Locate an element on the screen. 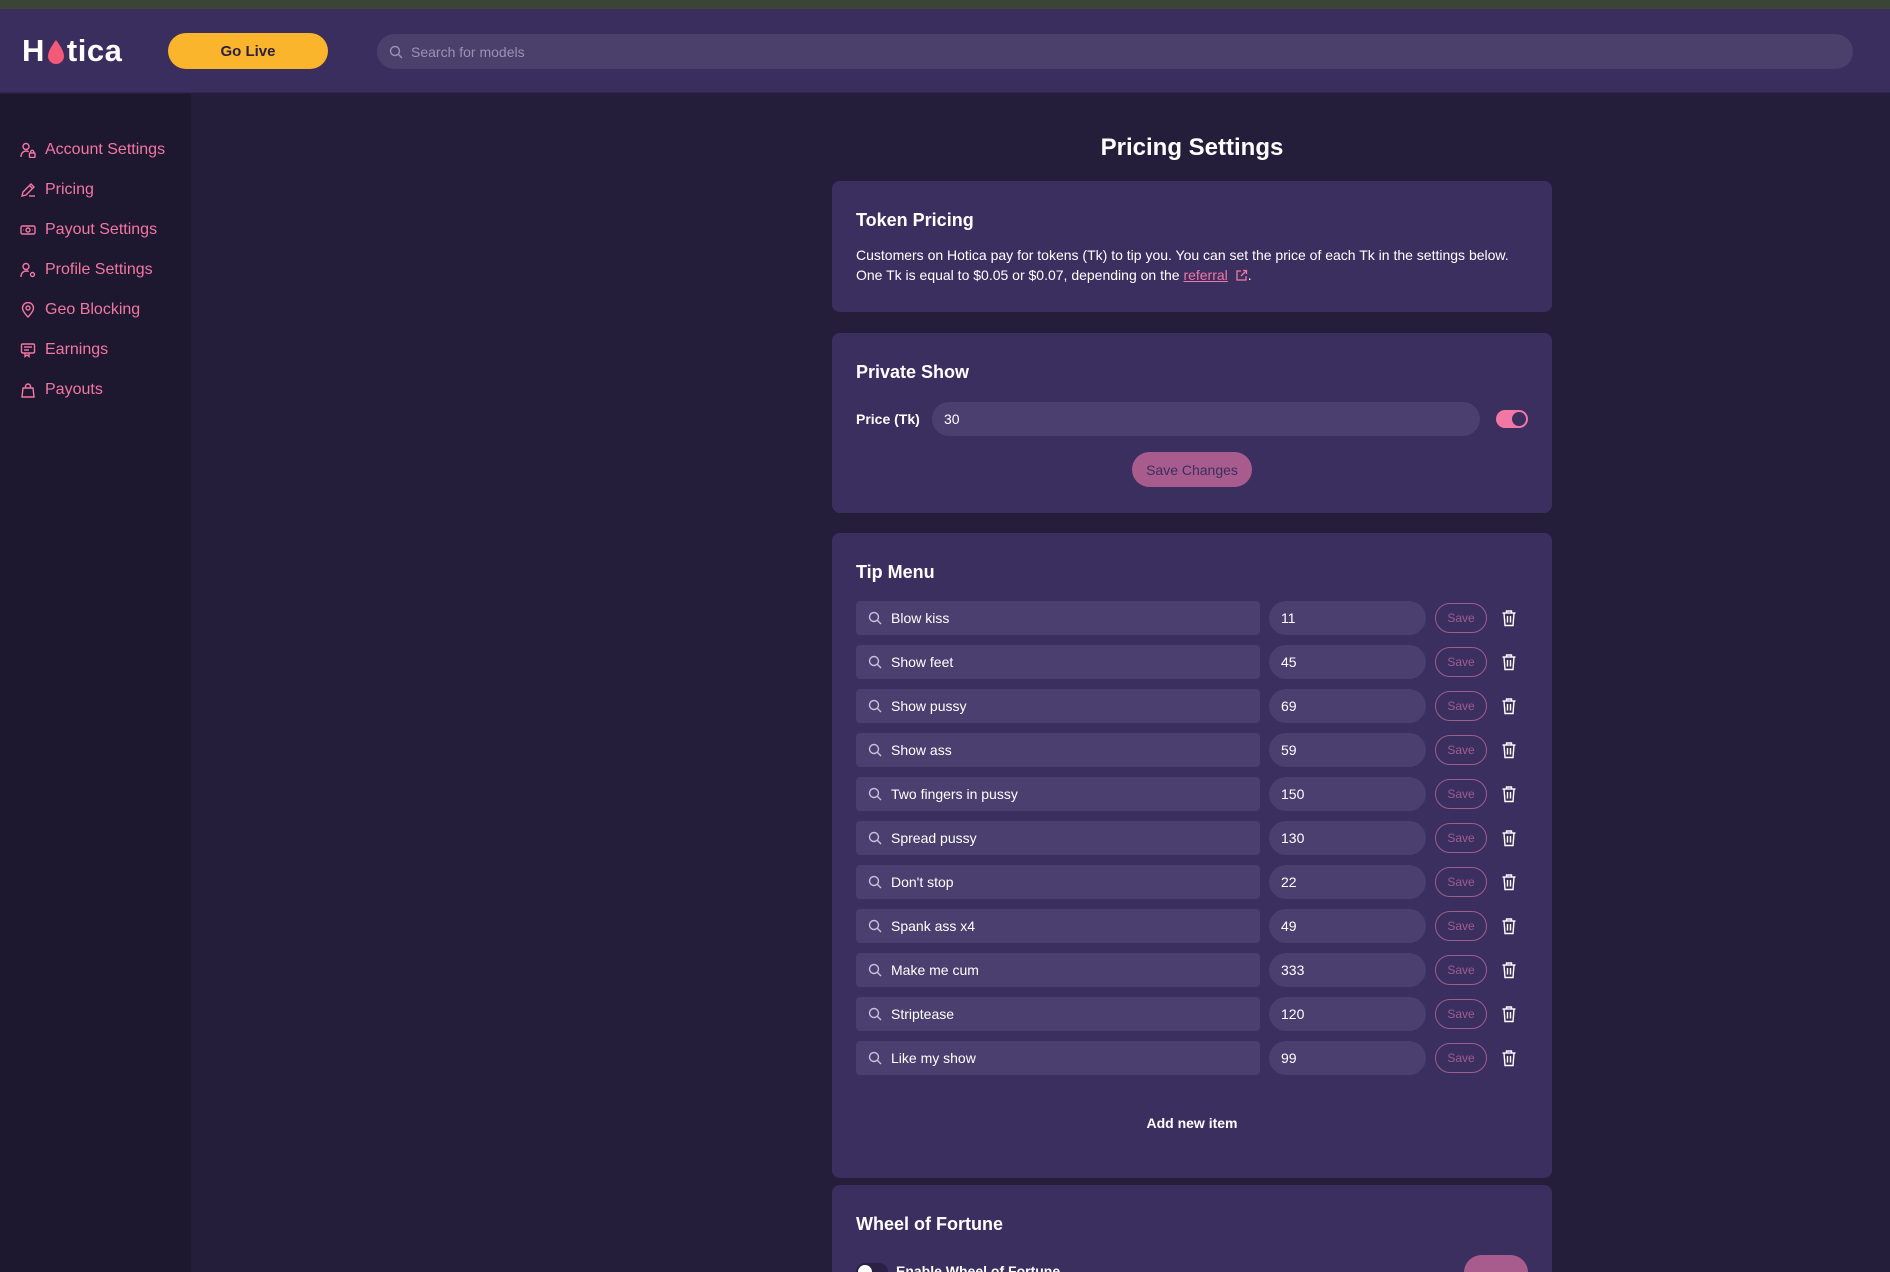  tip-item-price-field: 333 is located at coordinates (1347, 970).